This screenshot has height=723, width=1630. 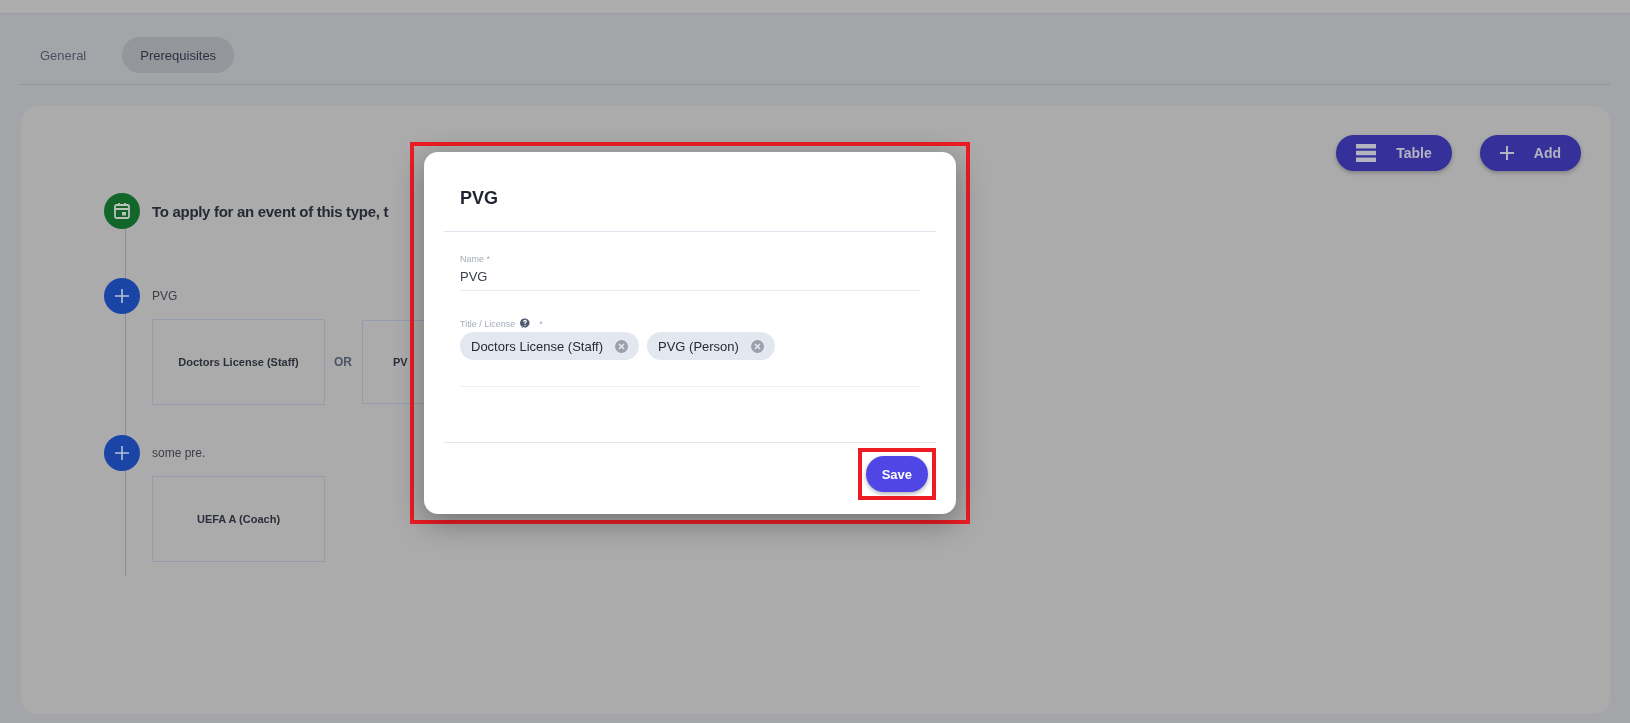 I want to click on group-label: some pre., so click(x=179, y=453).